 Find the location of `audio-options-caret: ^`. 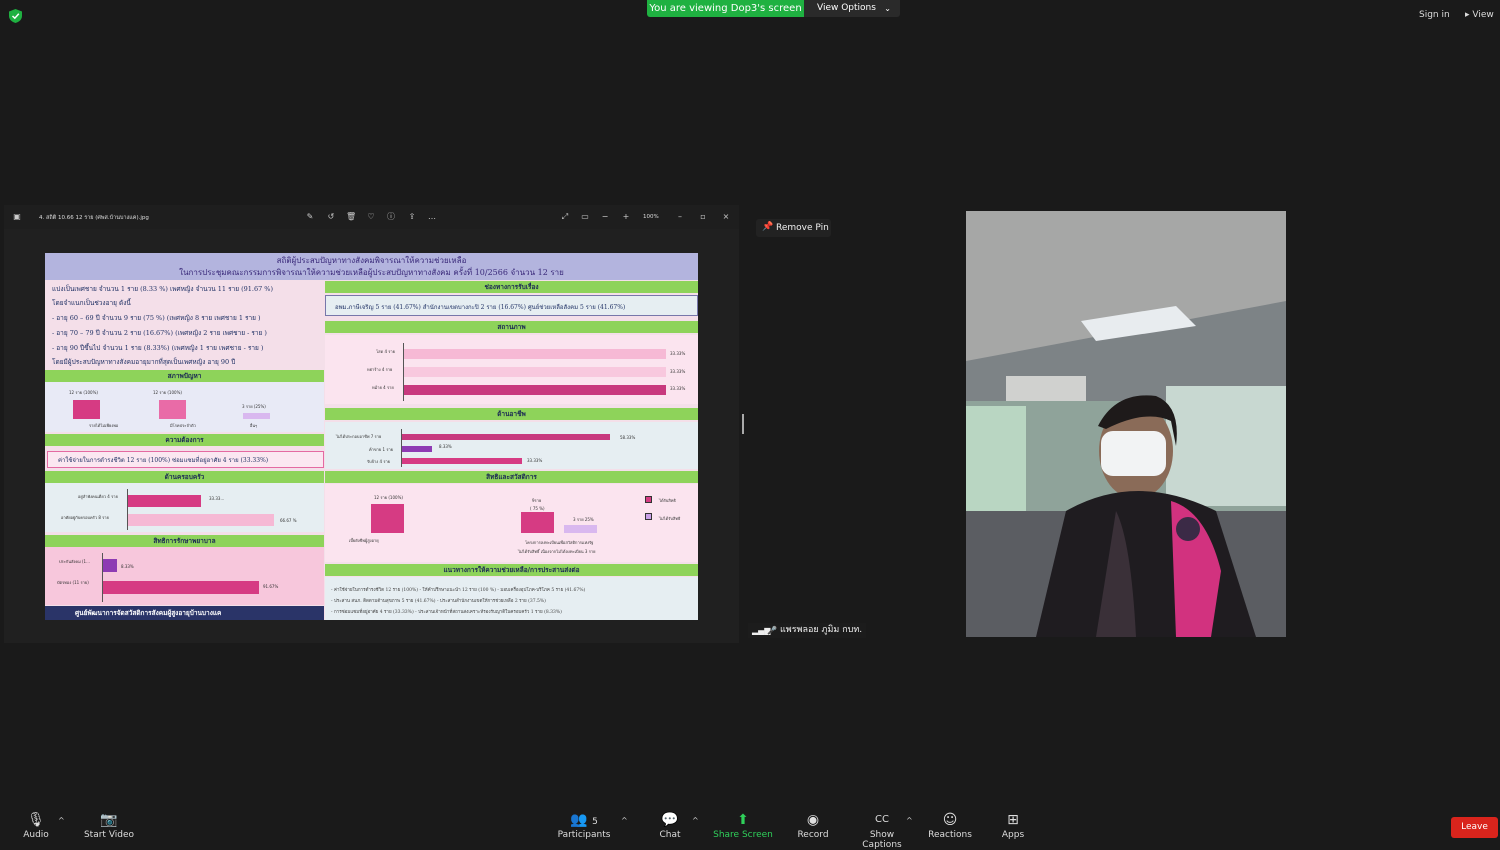

audio-options-caret: ^ is located at coordinates (61, 820).